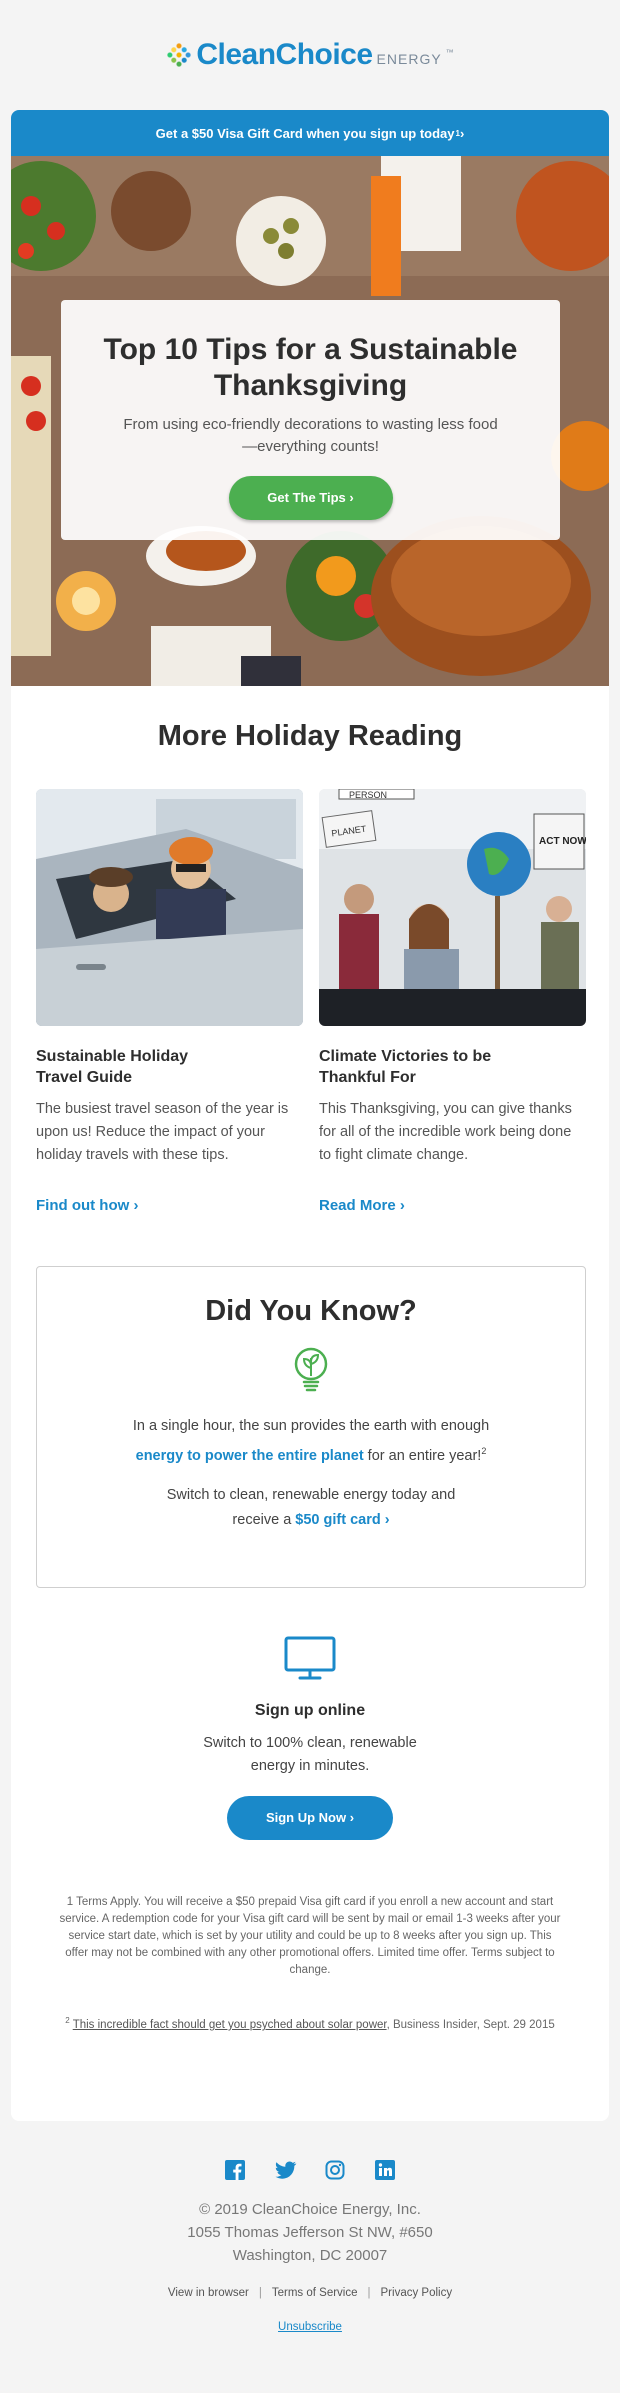  I want to click on linkedin-icon, so click(385, 2170).